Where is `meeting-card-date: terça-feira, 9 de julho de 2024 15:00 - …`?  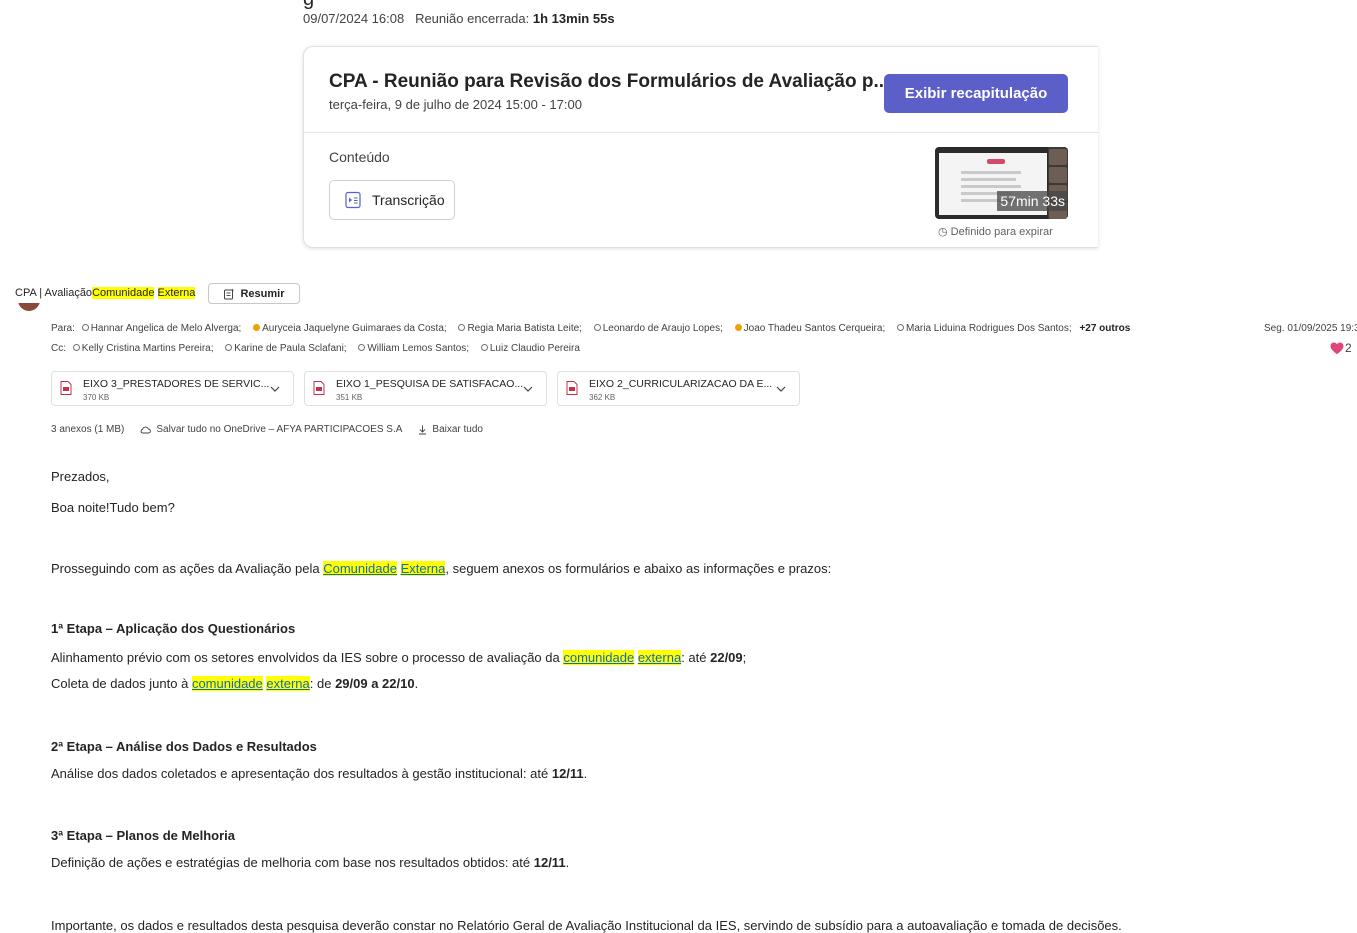 meeting-card-date: terça-feira, 9 de julho de 2024 15:00 - … is located at coordinates (455, 104).